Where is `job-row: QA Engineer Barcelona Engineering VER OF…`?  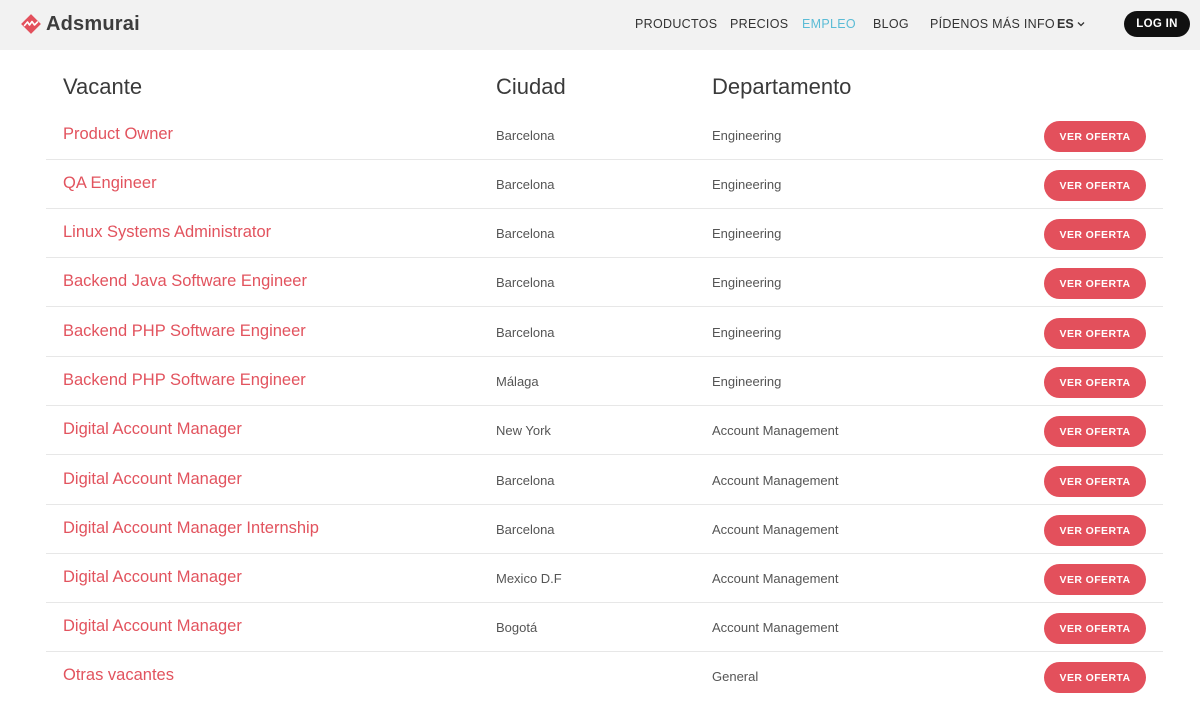
job-row: QA Engineer Barcelona Engineering VER OF… is located at coordinates (604, 184).